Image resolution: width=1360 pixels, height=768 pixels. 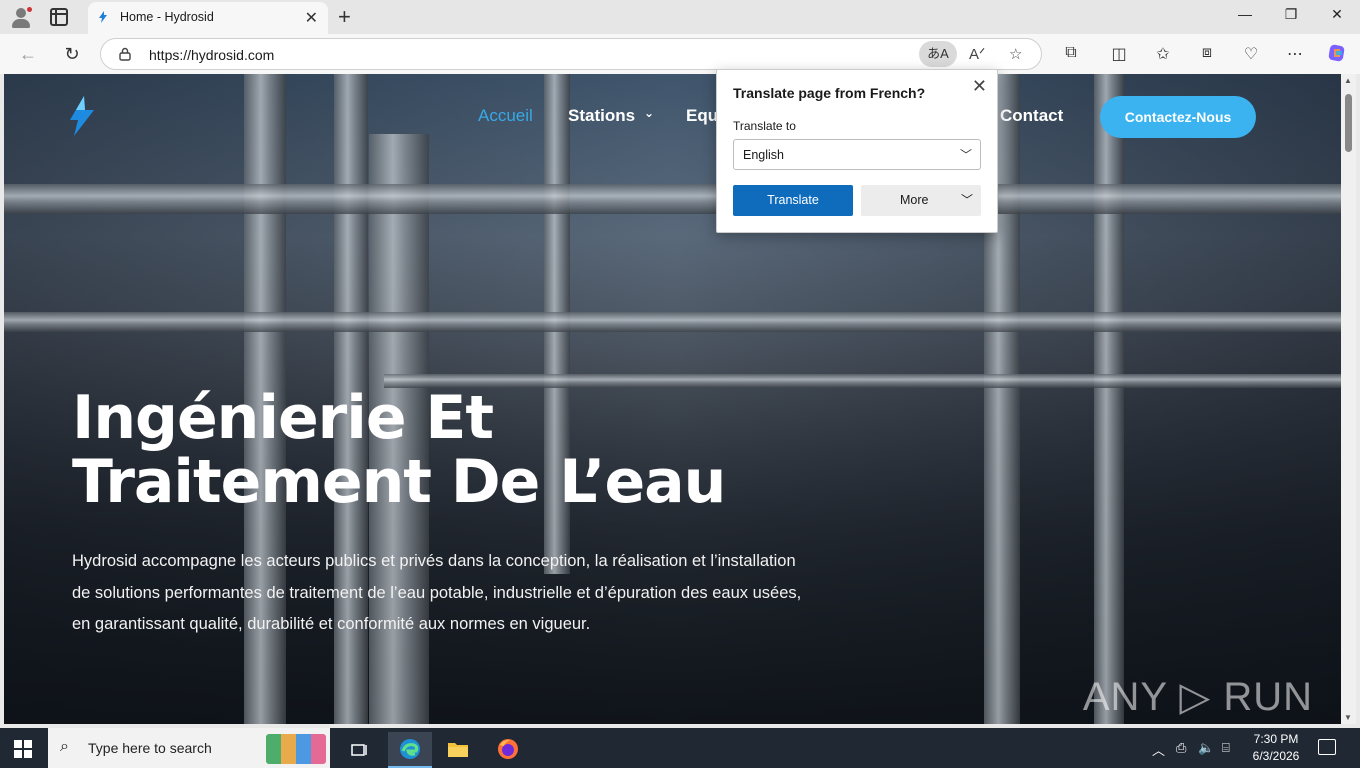 I want to click on hero-title: Ingénierie Et Traitement De L’eau, so click(x=452, y=450).